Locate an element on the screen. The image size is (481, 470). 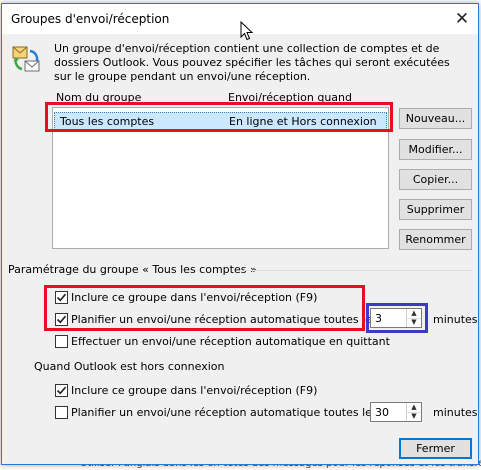
offline-schedule-checkbox is located at coordinates (61, 412).